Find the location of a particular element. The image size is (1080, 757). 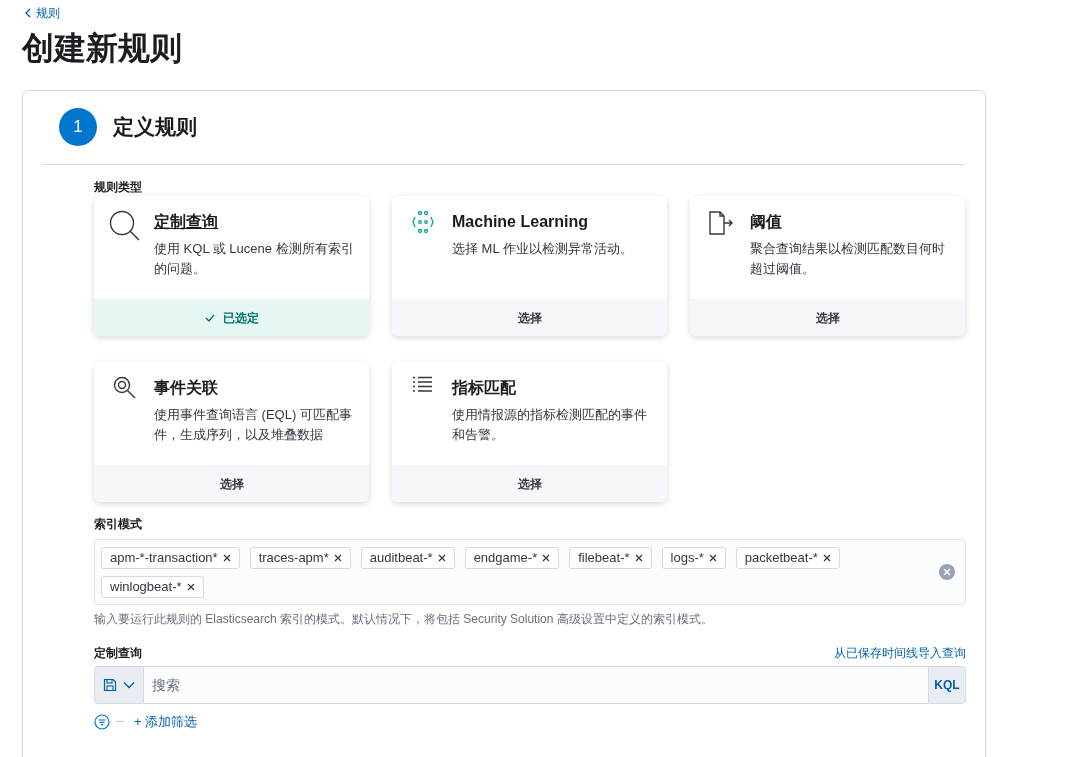

chevron-left-icon is located at coordinates (28, 13).